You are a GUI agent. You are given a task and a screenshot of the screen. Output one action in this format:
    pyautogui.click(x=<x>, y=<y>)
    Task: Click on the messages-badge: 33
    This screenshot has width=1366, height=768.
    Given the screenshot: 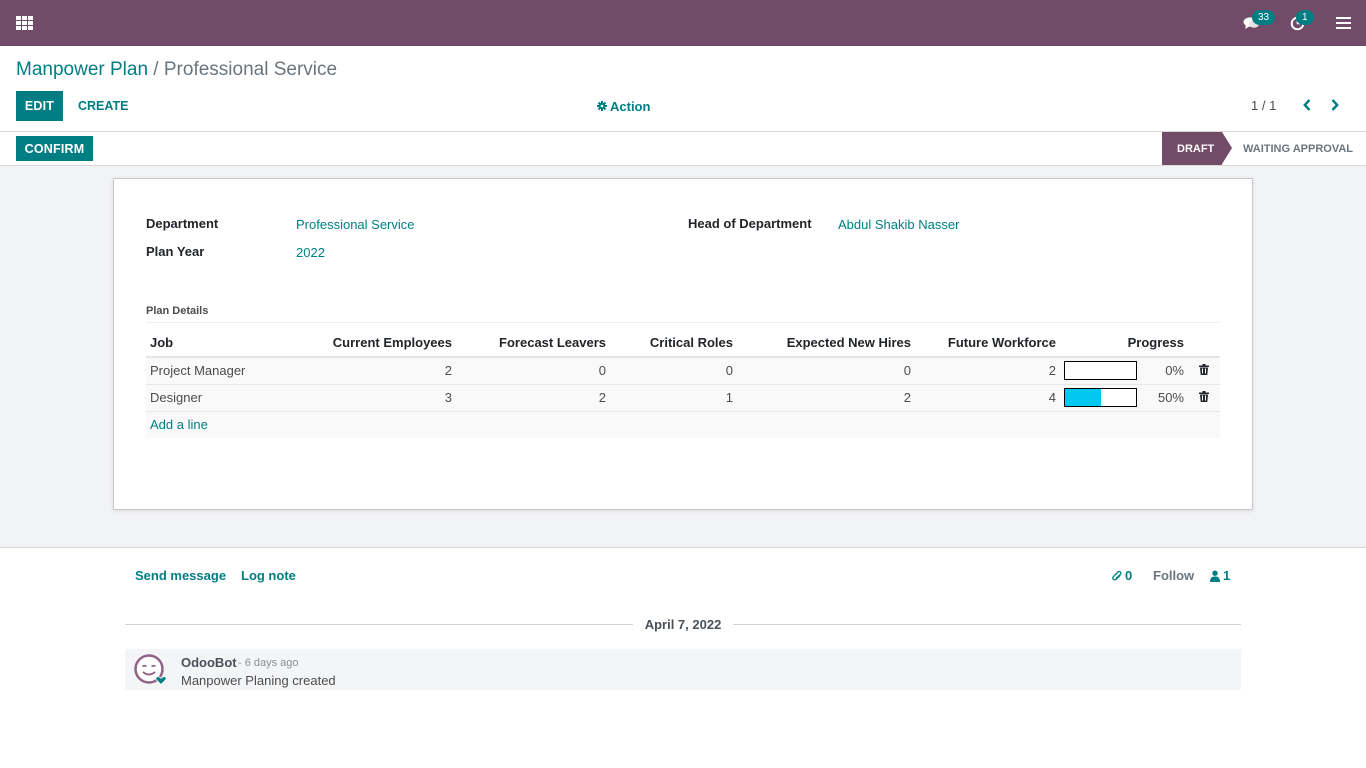 What is the action you would take?
    pyautogui.click(x=1264, y=17)
    